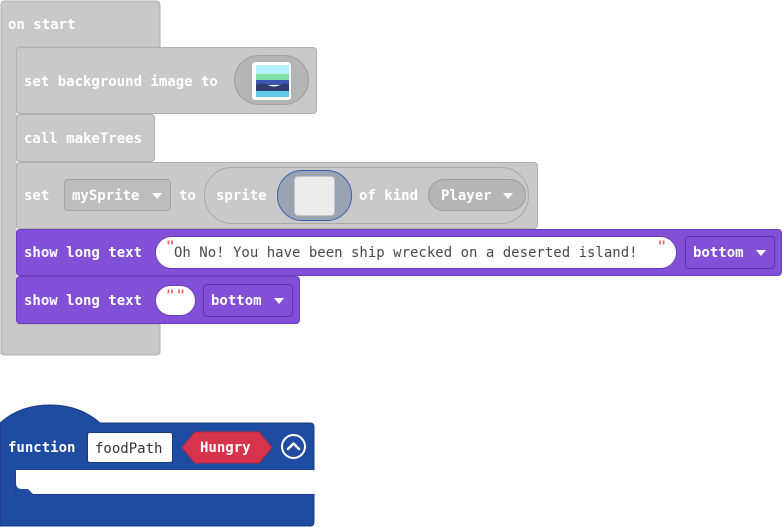  Describe the element at coordinates (106, 196) in the screenshot. I see `variable-name: mySprite` at that location.